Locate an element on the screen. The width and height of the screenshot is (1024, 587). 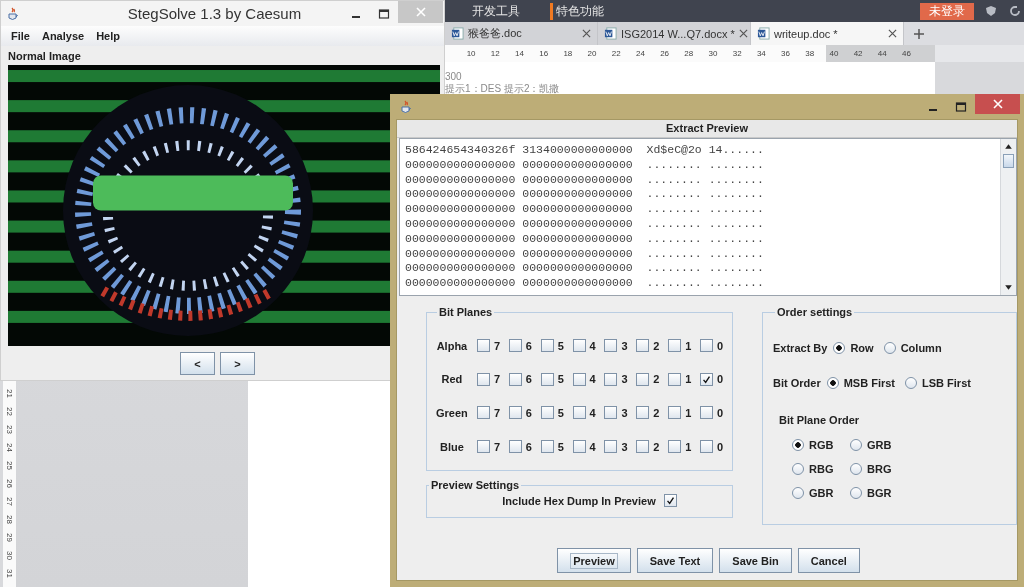
radio-label: BRG is located at coordinates (879, 469).